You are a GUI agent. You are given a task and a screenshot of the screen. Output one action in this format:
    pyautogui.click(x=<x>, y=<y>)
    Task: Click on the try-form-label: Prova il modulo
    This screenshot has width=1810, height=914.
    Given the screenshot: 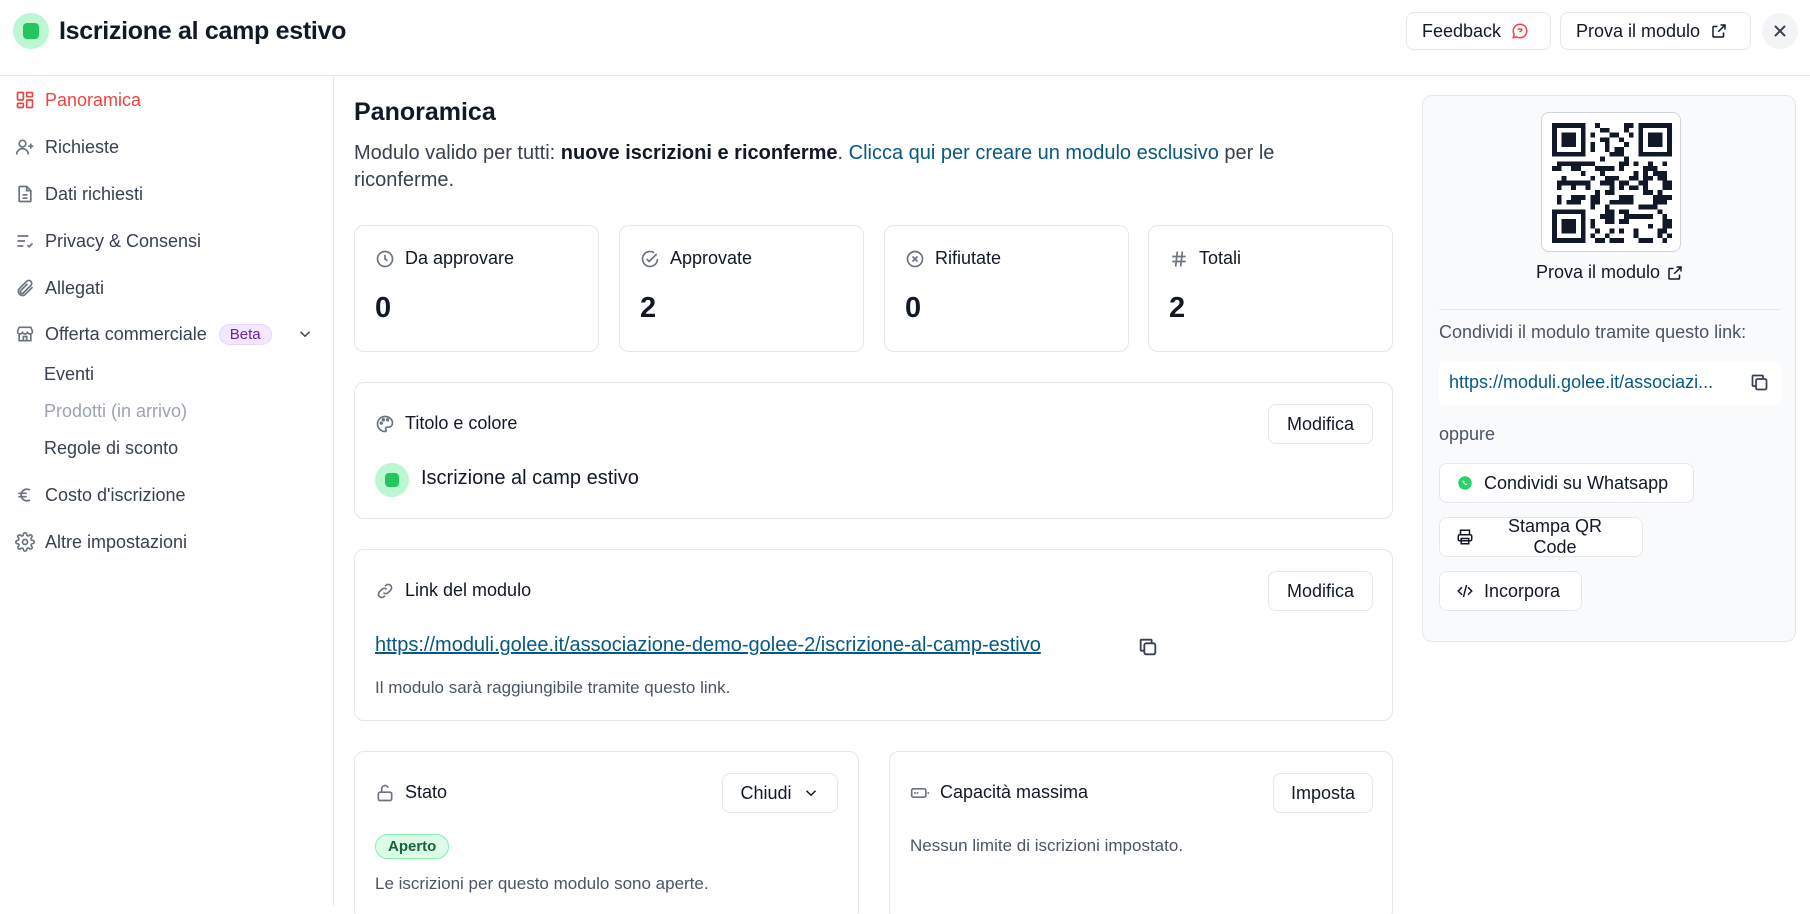 What is the action you would take?
    pyautogui.click(x=1638, y=30)
    